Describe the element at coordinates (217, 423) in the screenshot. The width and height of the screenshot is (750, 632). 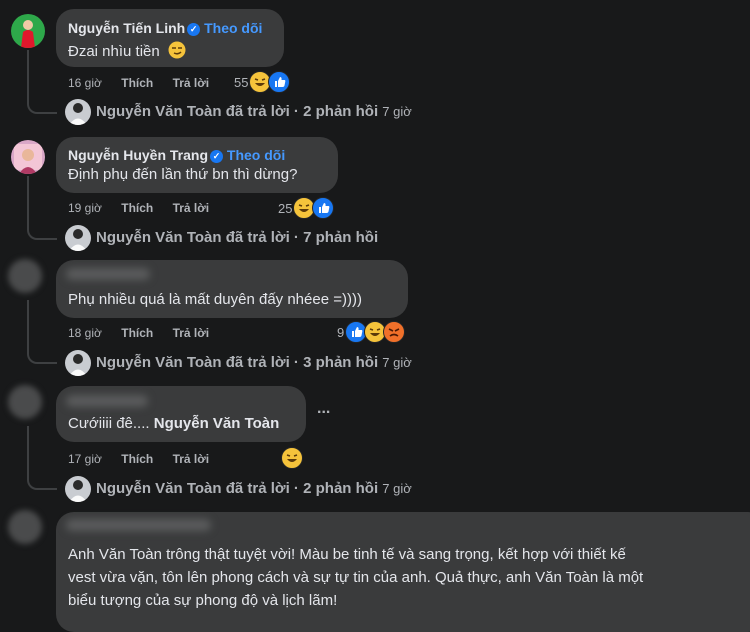
I see `mention-link: Nguyễn Văn Toàn` at that location.